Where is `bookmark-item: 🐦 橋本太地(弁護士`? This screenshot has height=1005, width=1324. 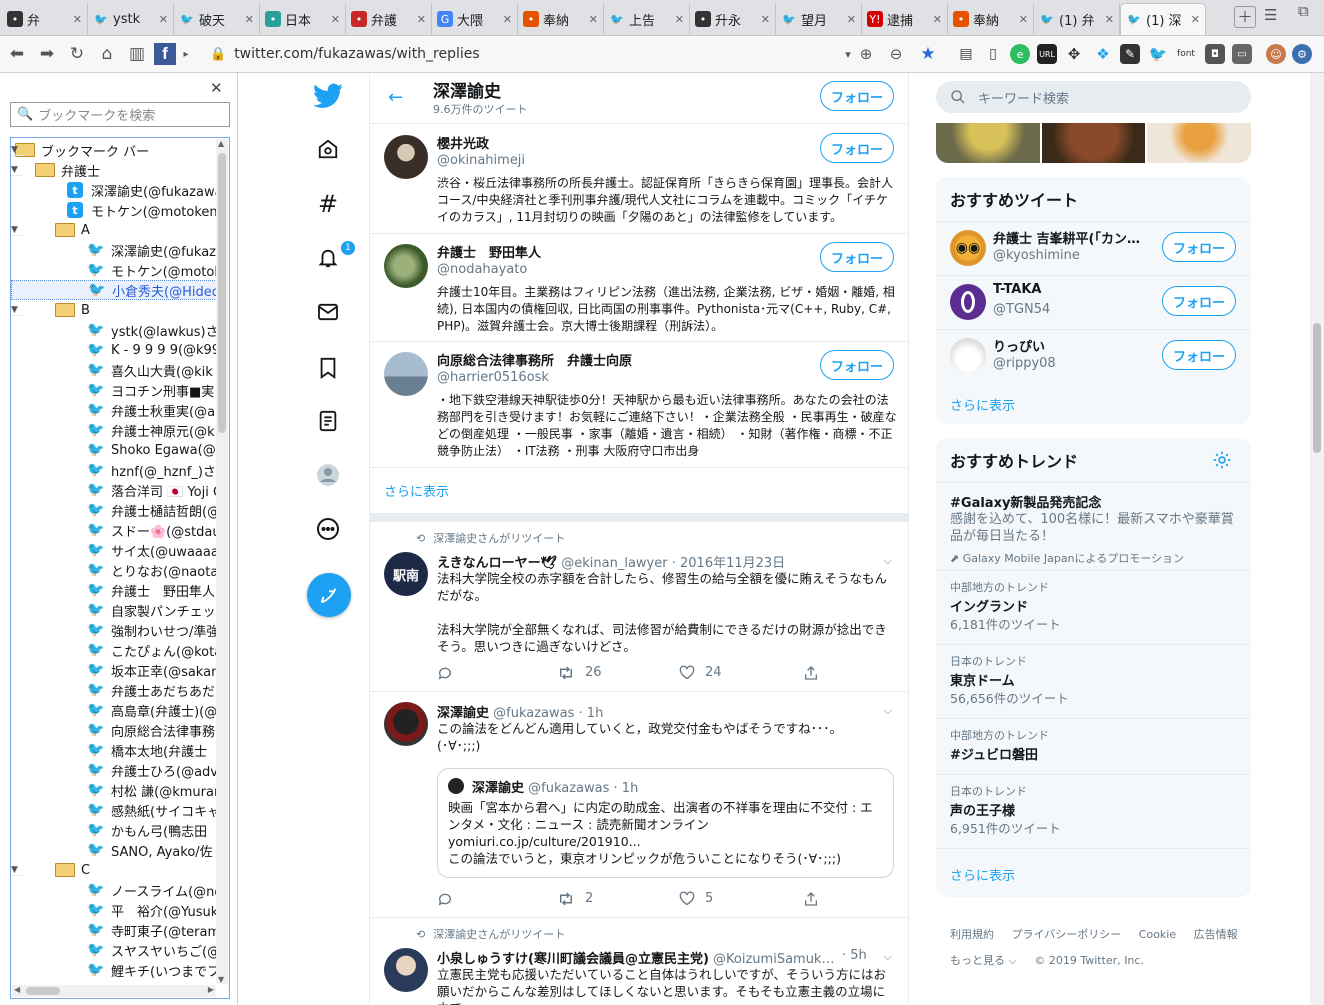
bookmark-item: 🐦 橋本太地(弁護士 is located at coordinates (116, 750).